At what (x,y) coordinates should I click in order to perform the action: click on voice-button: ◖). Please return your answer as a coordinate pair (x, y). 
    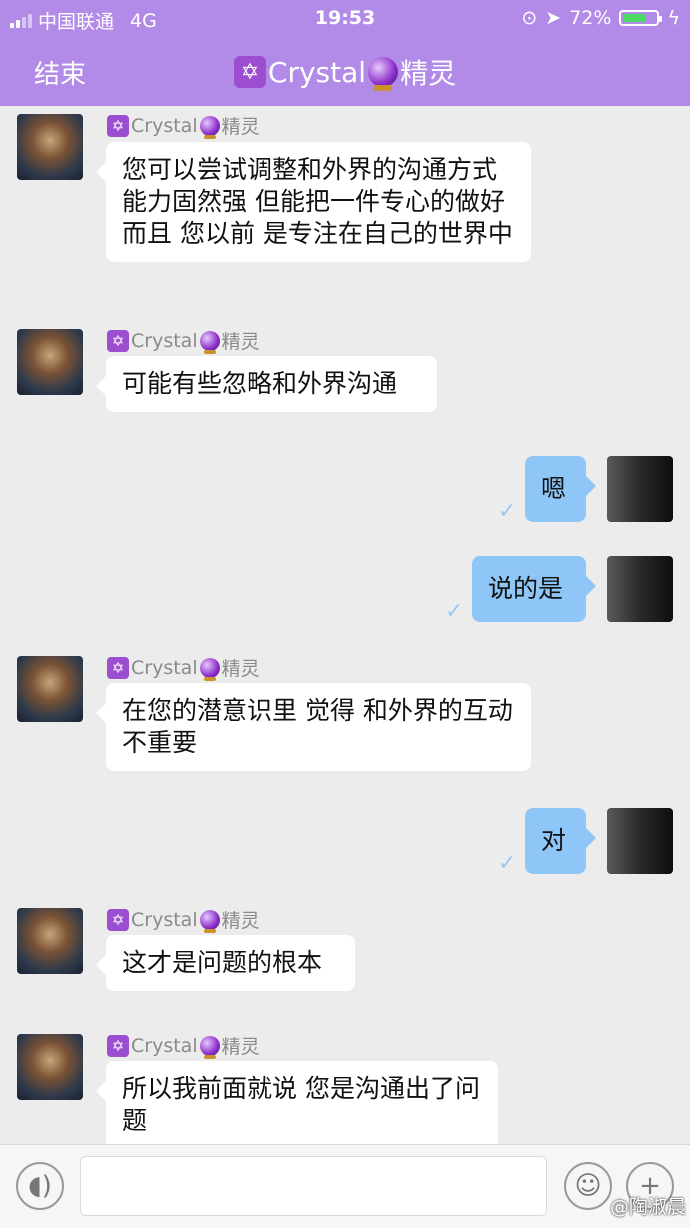
    Looking at the image, I should click on (40, 1186).